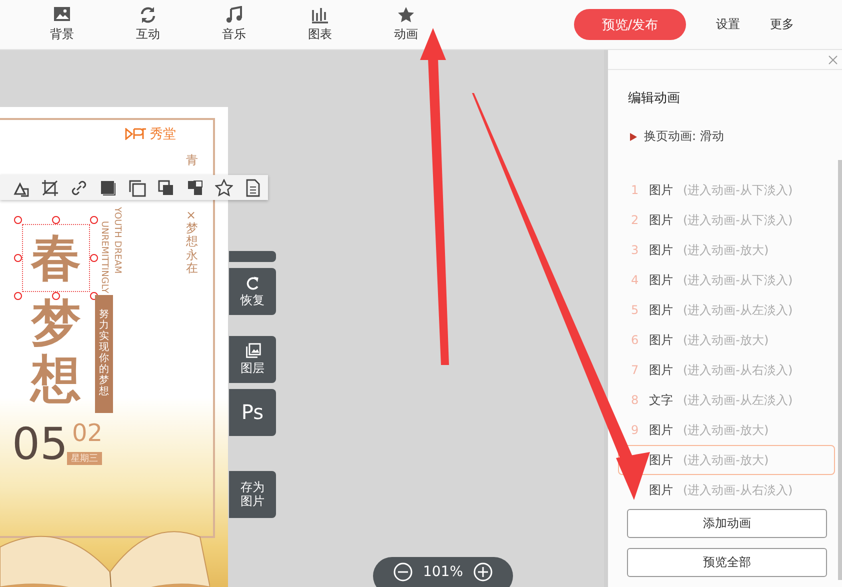  I want to click on zoom-level: 101%, so click(443, 572).